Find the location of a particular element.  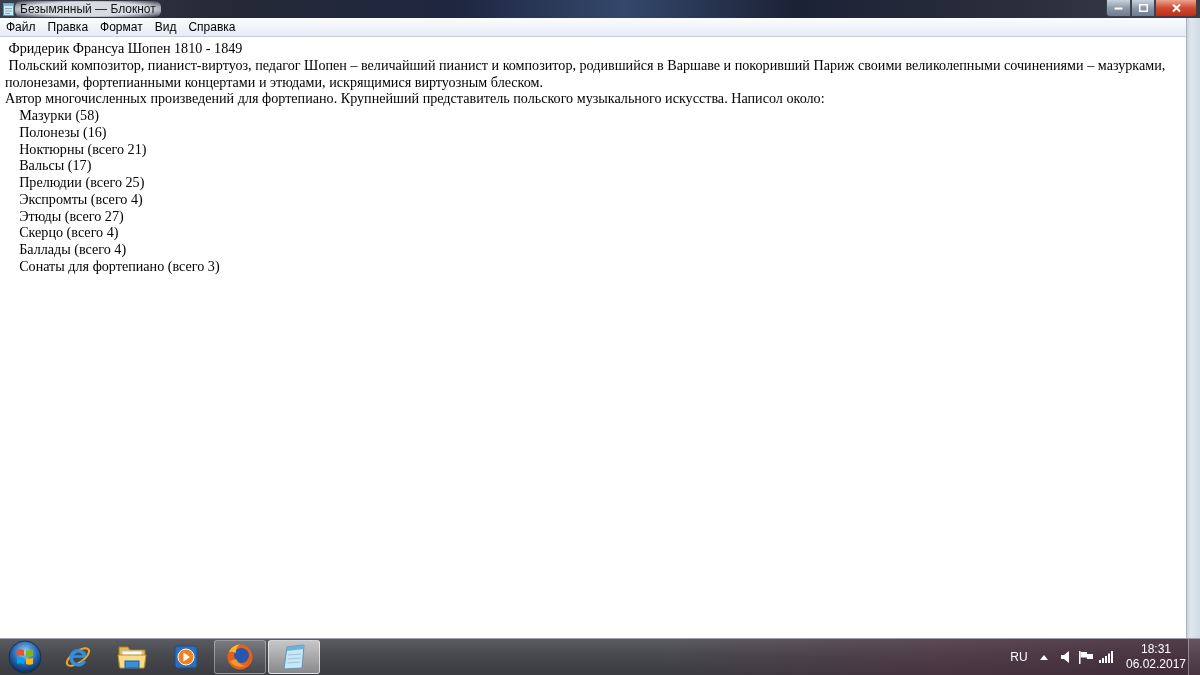

text-paragraph: Польский композитор, пианист-виртуоз, педагог Шопен – величайший пианист и композитор, родившийся в Варшаве и покоривший Париж своими великолепными сочинениями – мазурками, полонезами, фортепианными концертами и этюдами, искрящимися виртуозным блеском. is located at coordinates (586, 73).